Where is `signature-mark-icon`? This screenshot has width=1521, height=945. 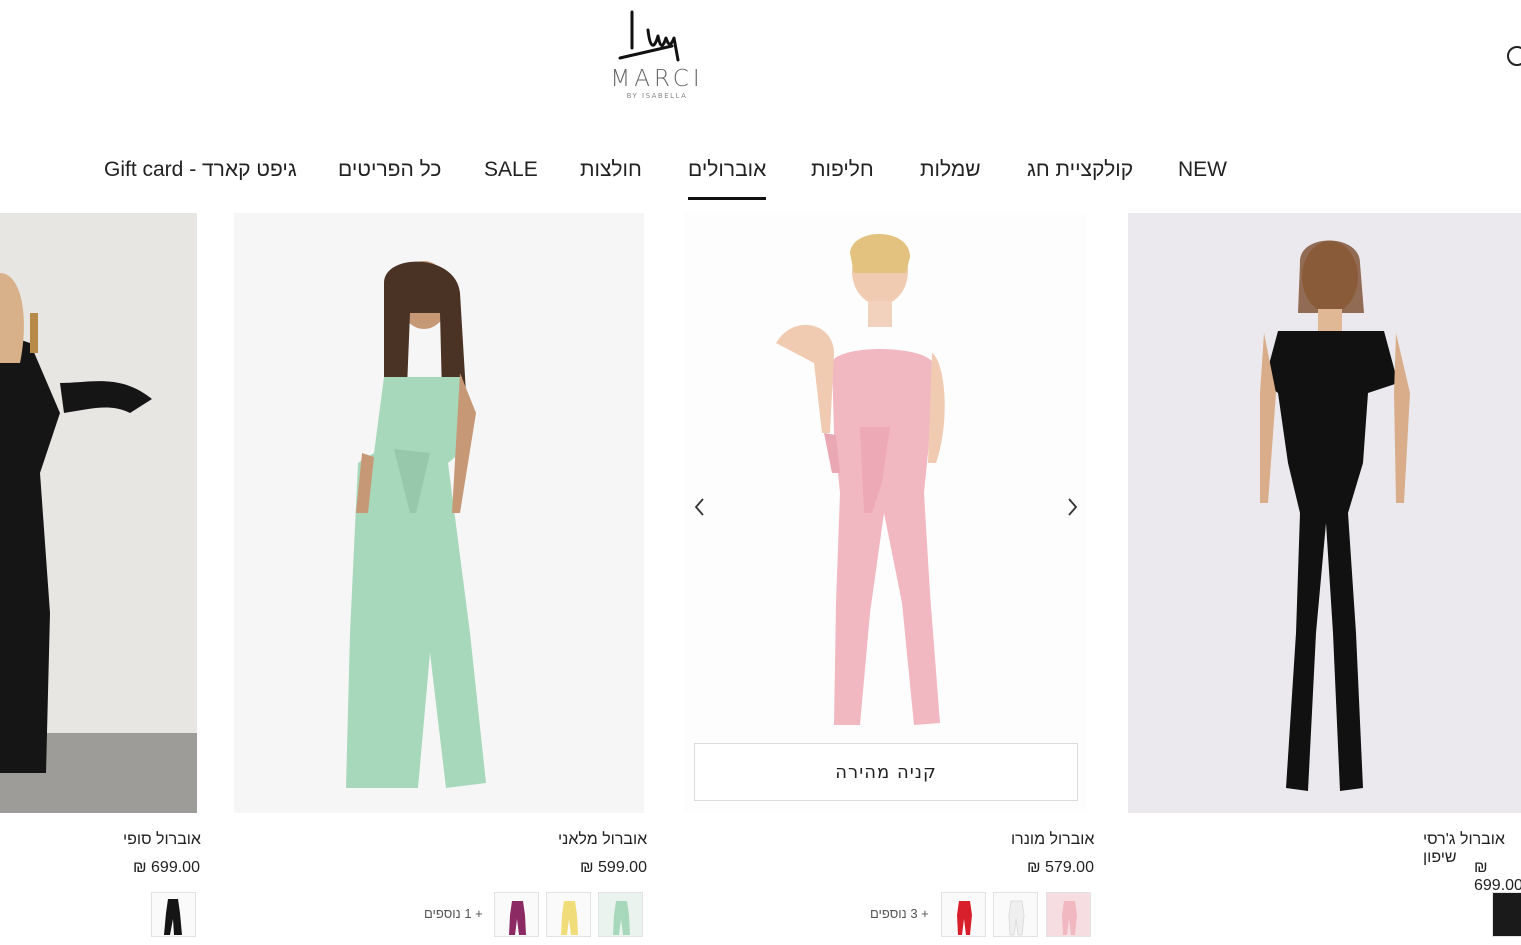 signature-mark-icon is located at coordinates (649, 36).